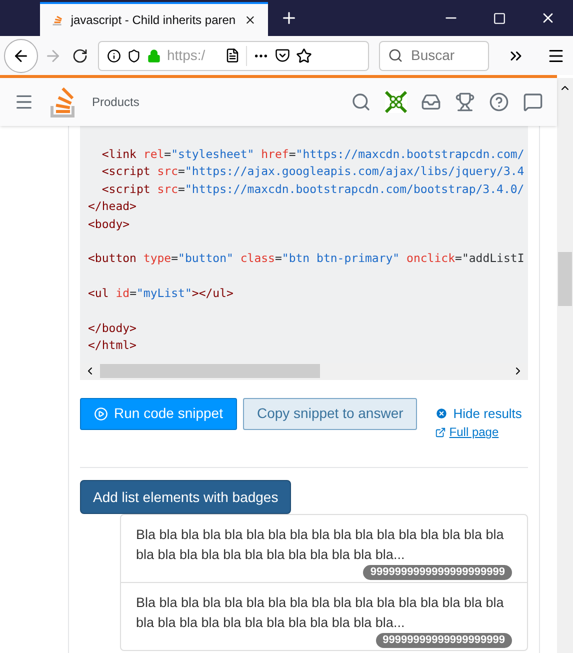 Image resolution: width=573 pixels, height=653 pixels. Describe the element at coordinates (80, 56) in the screenshot. I see `reload-icon` at that location.